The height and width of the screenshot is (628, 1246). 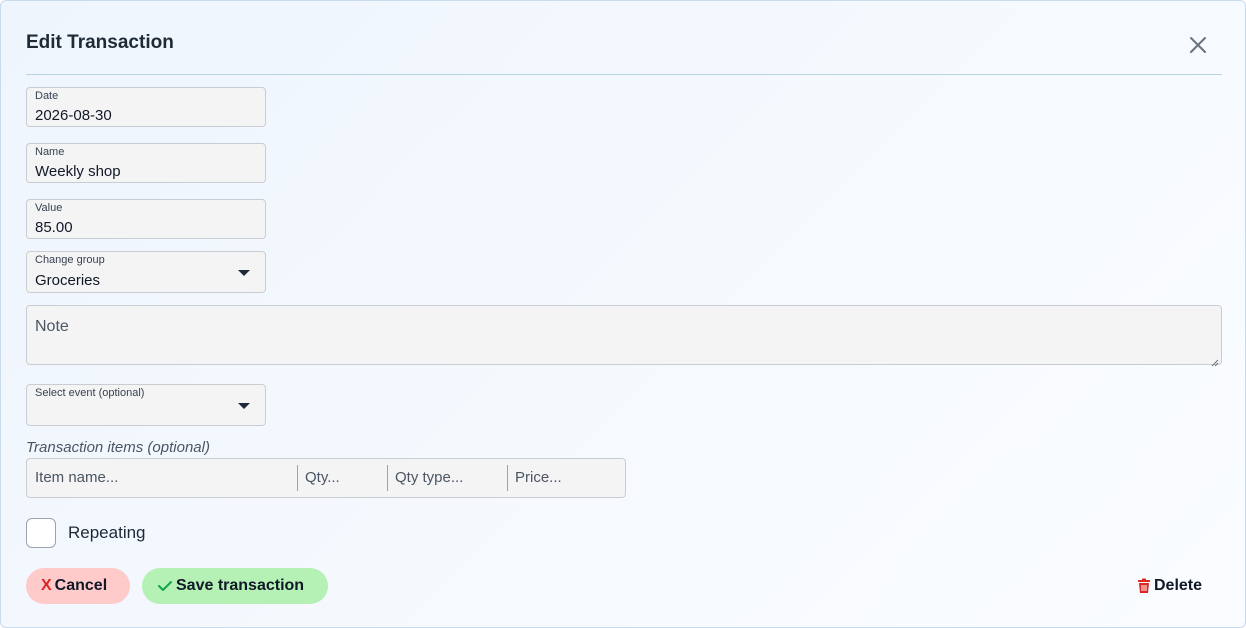 What do you see at coordinates (146, 405) in the screenshot?
I see `event-select: Select event (optional)` at bounding box center [146, 405].